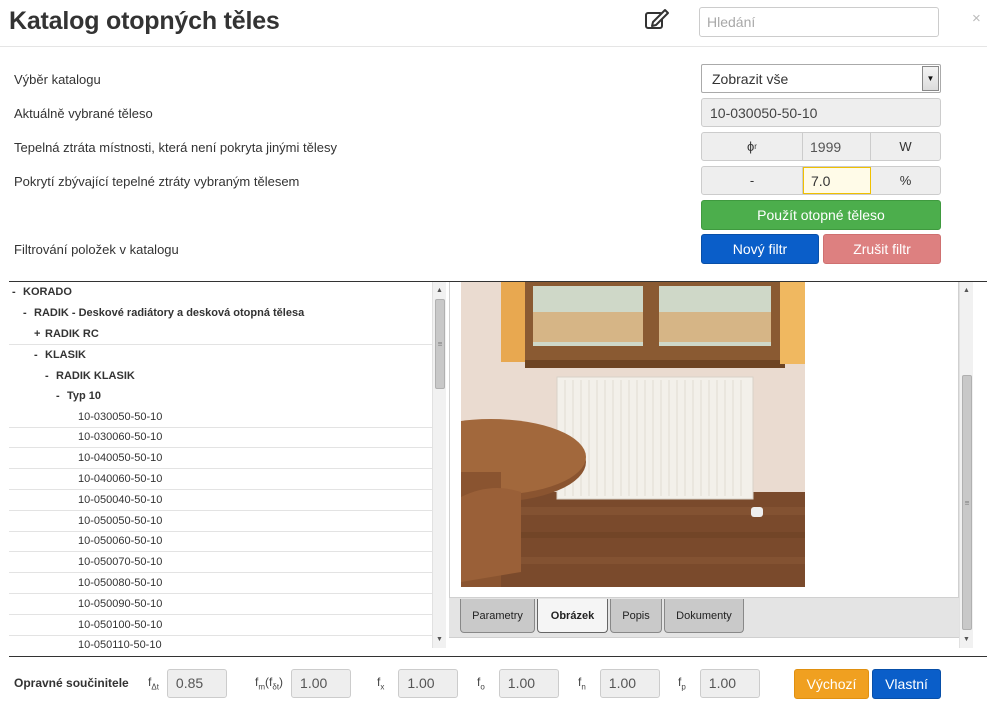  I want to click on tree-leaf-item: 10-050080-50-10, so click(220, 583).